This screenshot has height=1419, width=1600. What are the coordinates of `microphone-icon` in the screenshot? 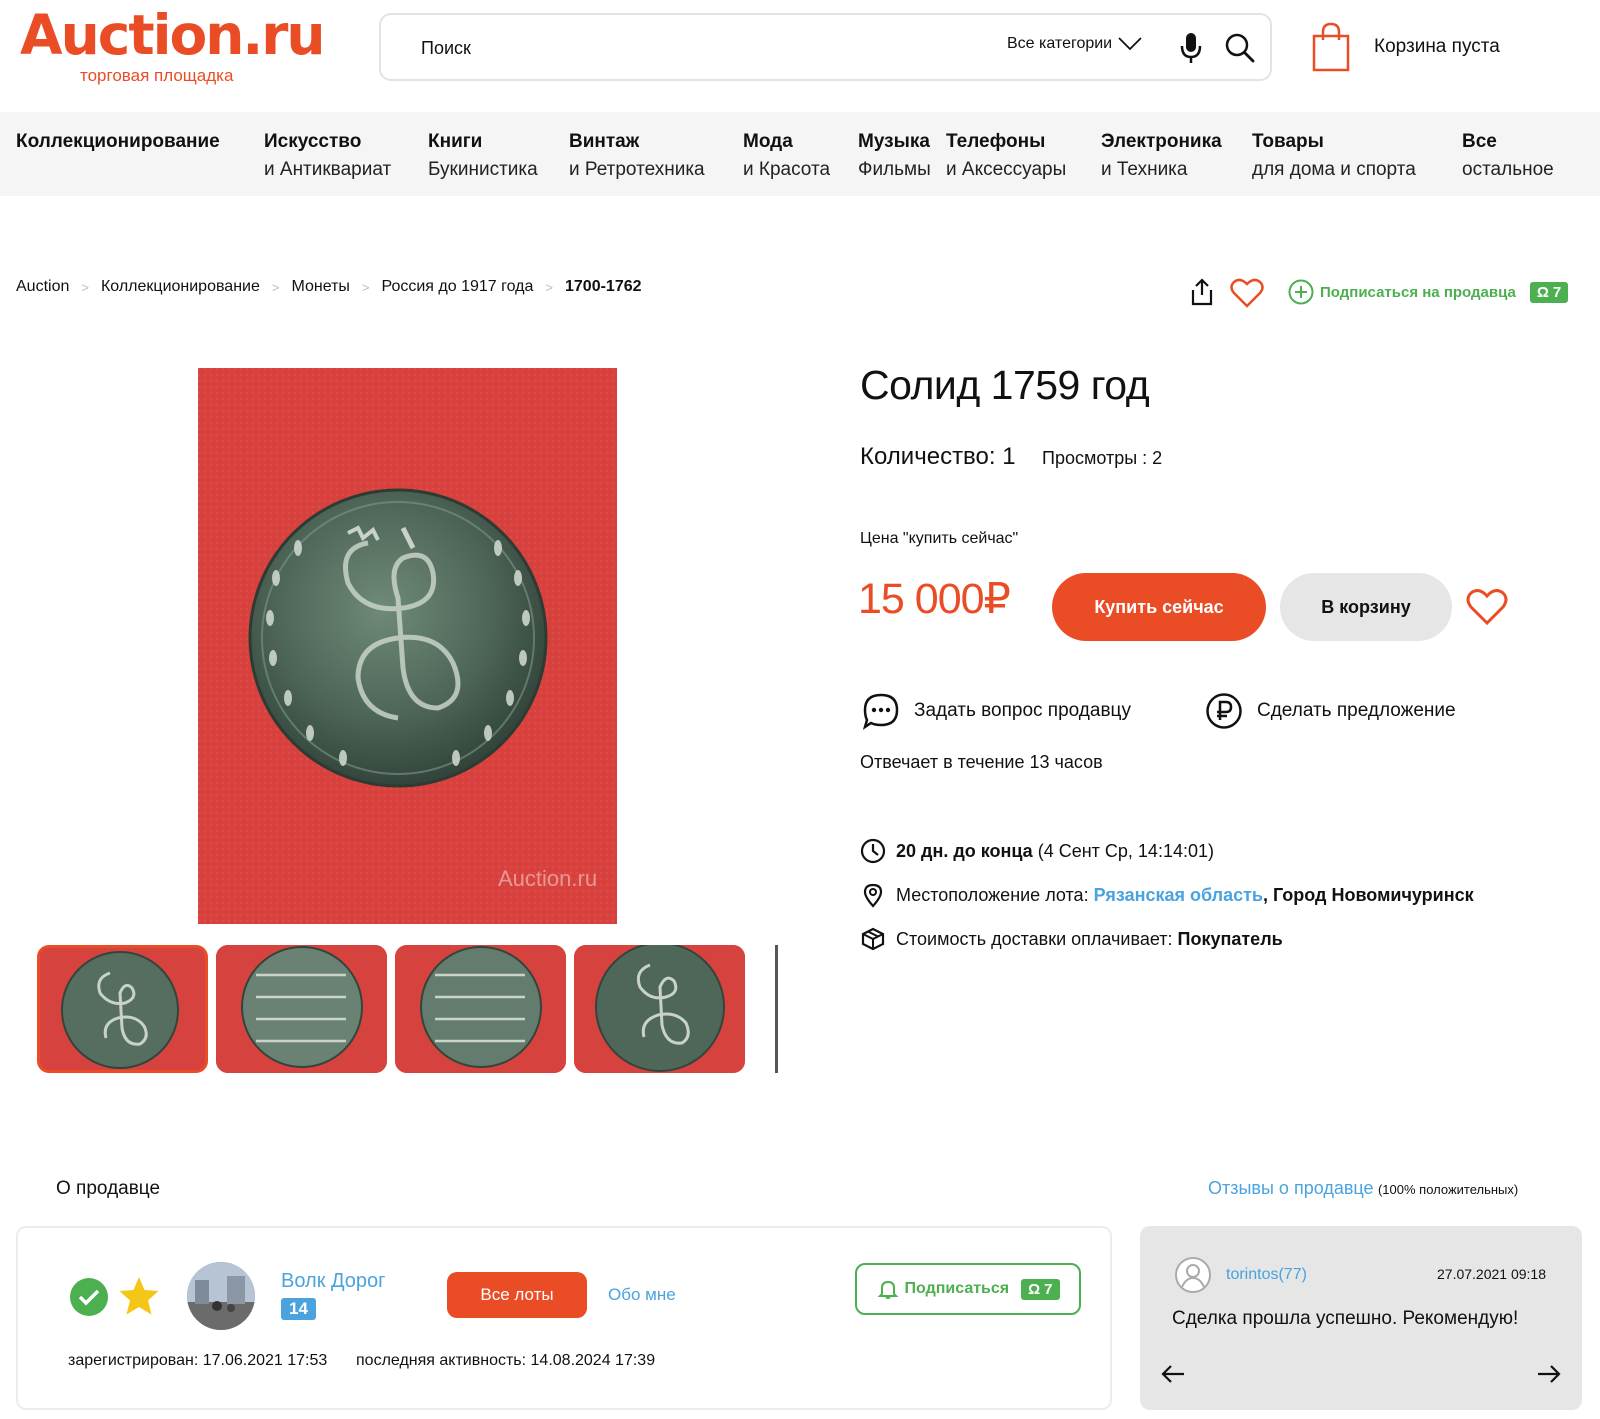 It's located at (1191, 48).